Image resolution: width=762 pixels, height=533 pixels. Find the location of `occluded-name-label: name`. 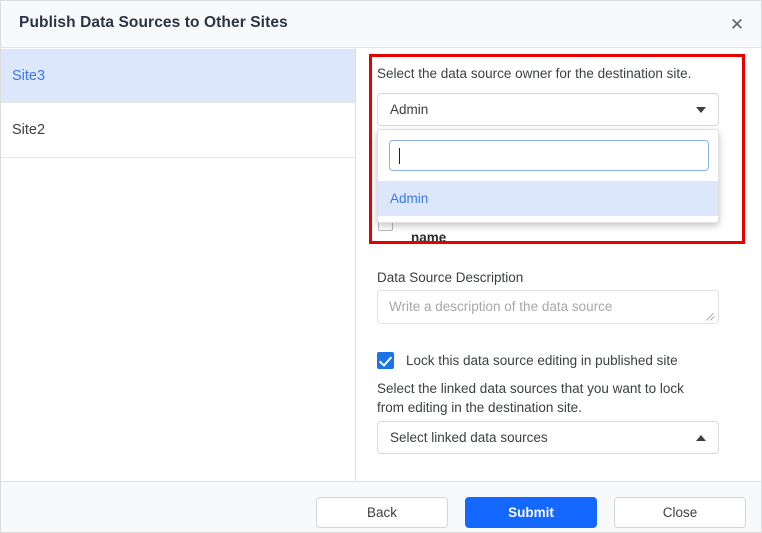

occluded-name-label: name is located at coordinates (429, 237).